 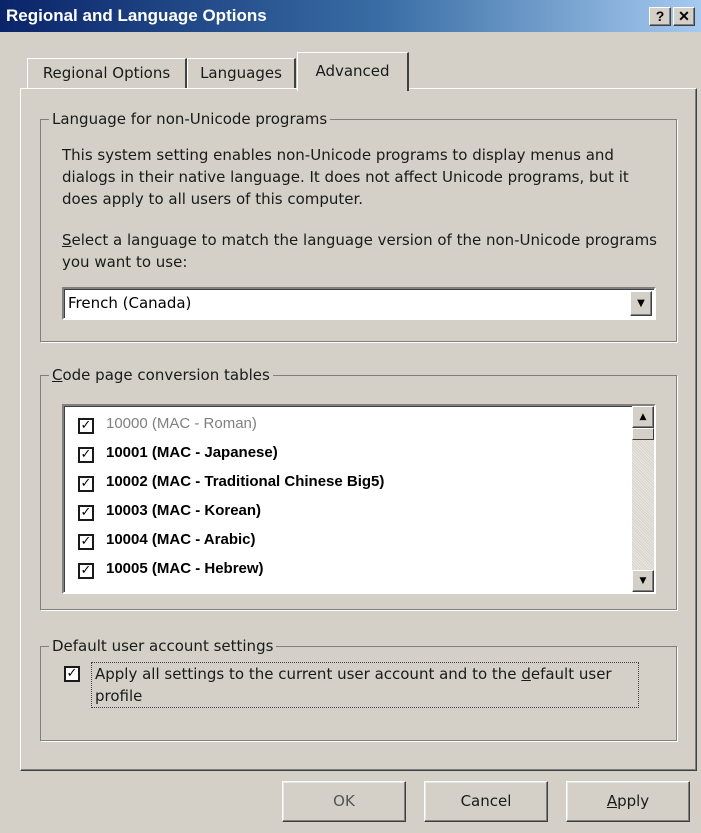 I want to click on code-page-legend: Code page conversion tables, so click(x=161, y=375).